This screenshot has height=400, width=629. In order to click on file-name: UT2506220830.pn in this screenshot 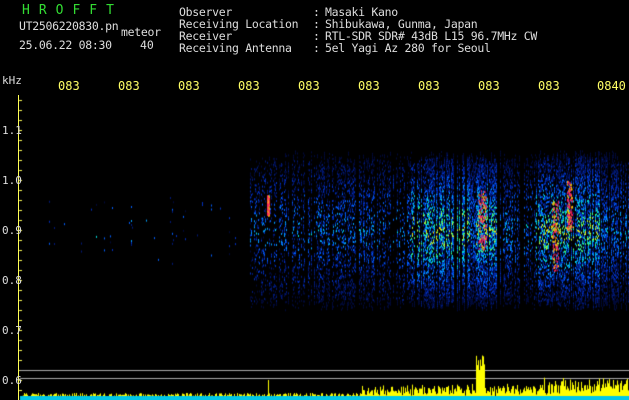, I will do `click(69, 26)`.